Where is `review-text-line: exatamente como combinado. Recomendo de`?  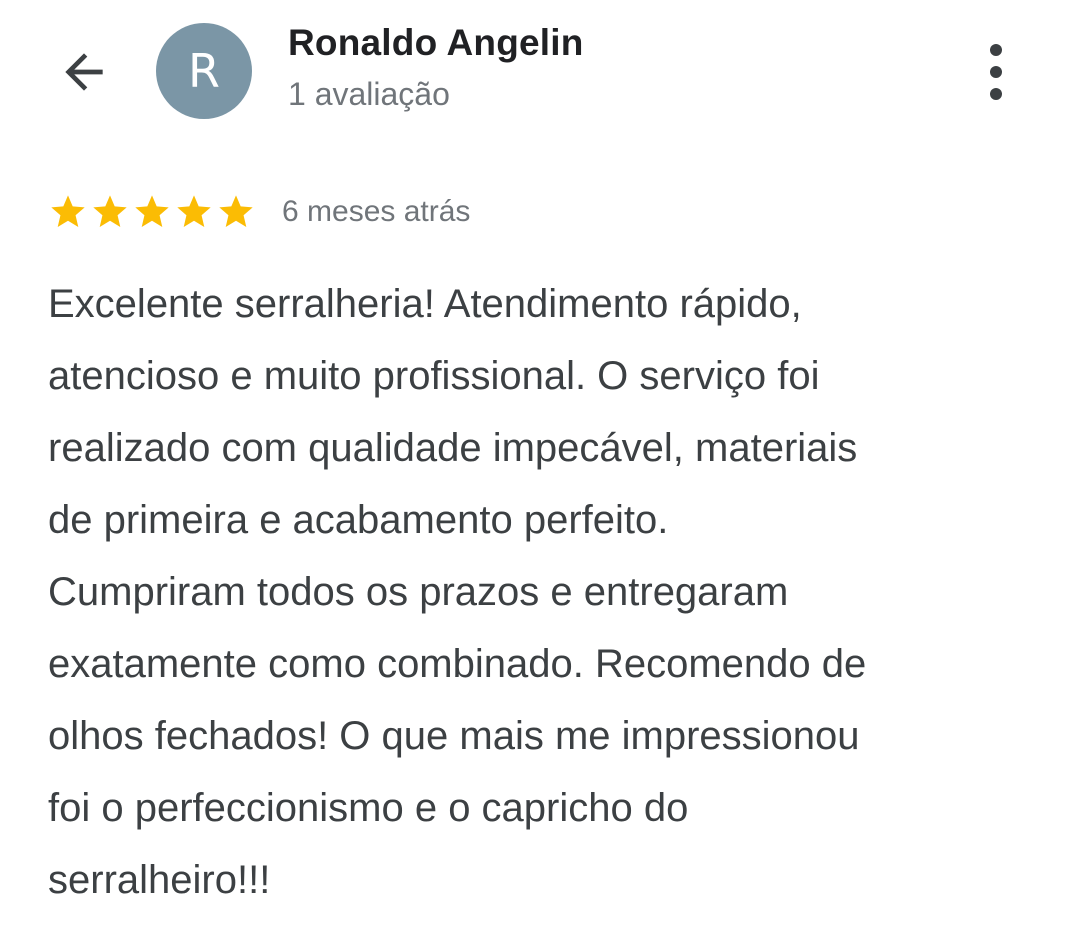
review-text-line: exatamente como combinado. Recomendo de is located at coordinates (457, 664).